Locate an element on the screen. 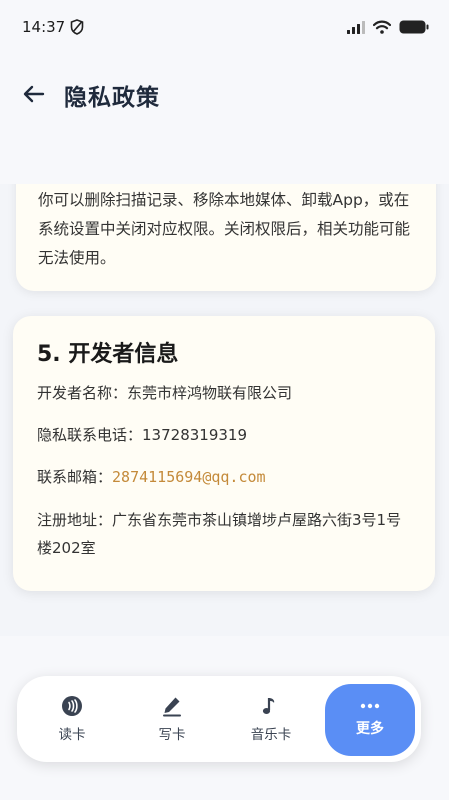 This screenshot has height=800, width=449. more-dots-icon is located at coordinates (370, 706).